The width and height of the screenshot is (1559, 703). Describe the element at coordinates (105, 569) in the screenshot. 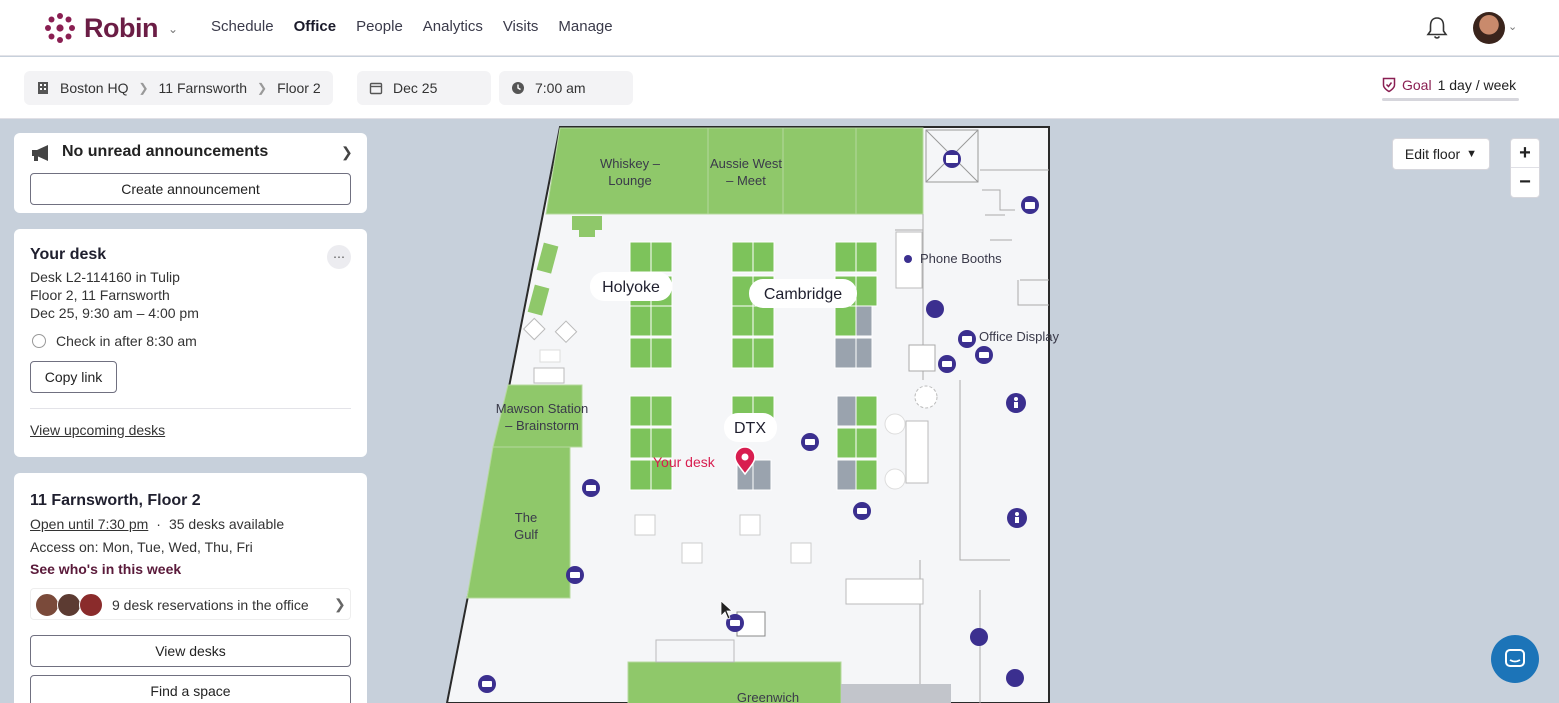

I see `see-whos-in-link: See who's in this week` at that location.